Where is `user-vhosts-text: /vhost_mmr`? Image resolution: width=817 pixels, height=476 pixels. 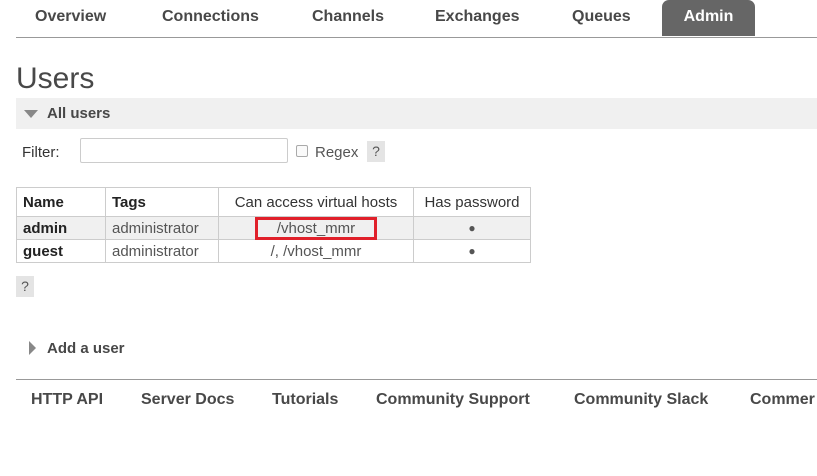 user-vhosts-text: /vhost_mmr is located at coordinates (316, 228).